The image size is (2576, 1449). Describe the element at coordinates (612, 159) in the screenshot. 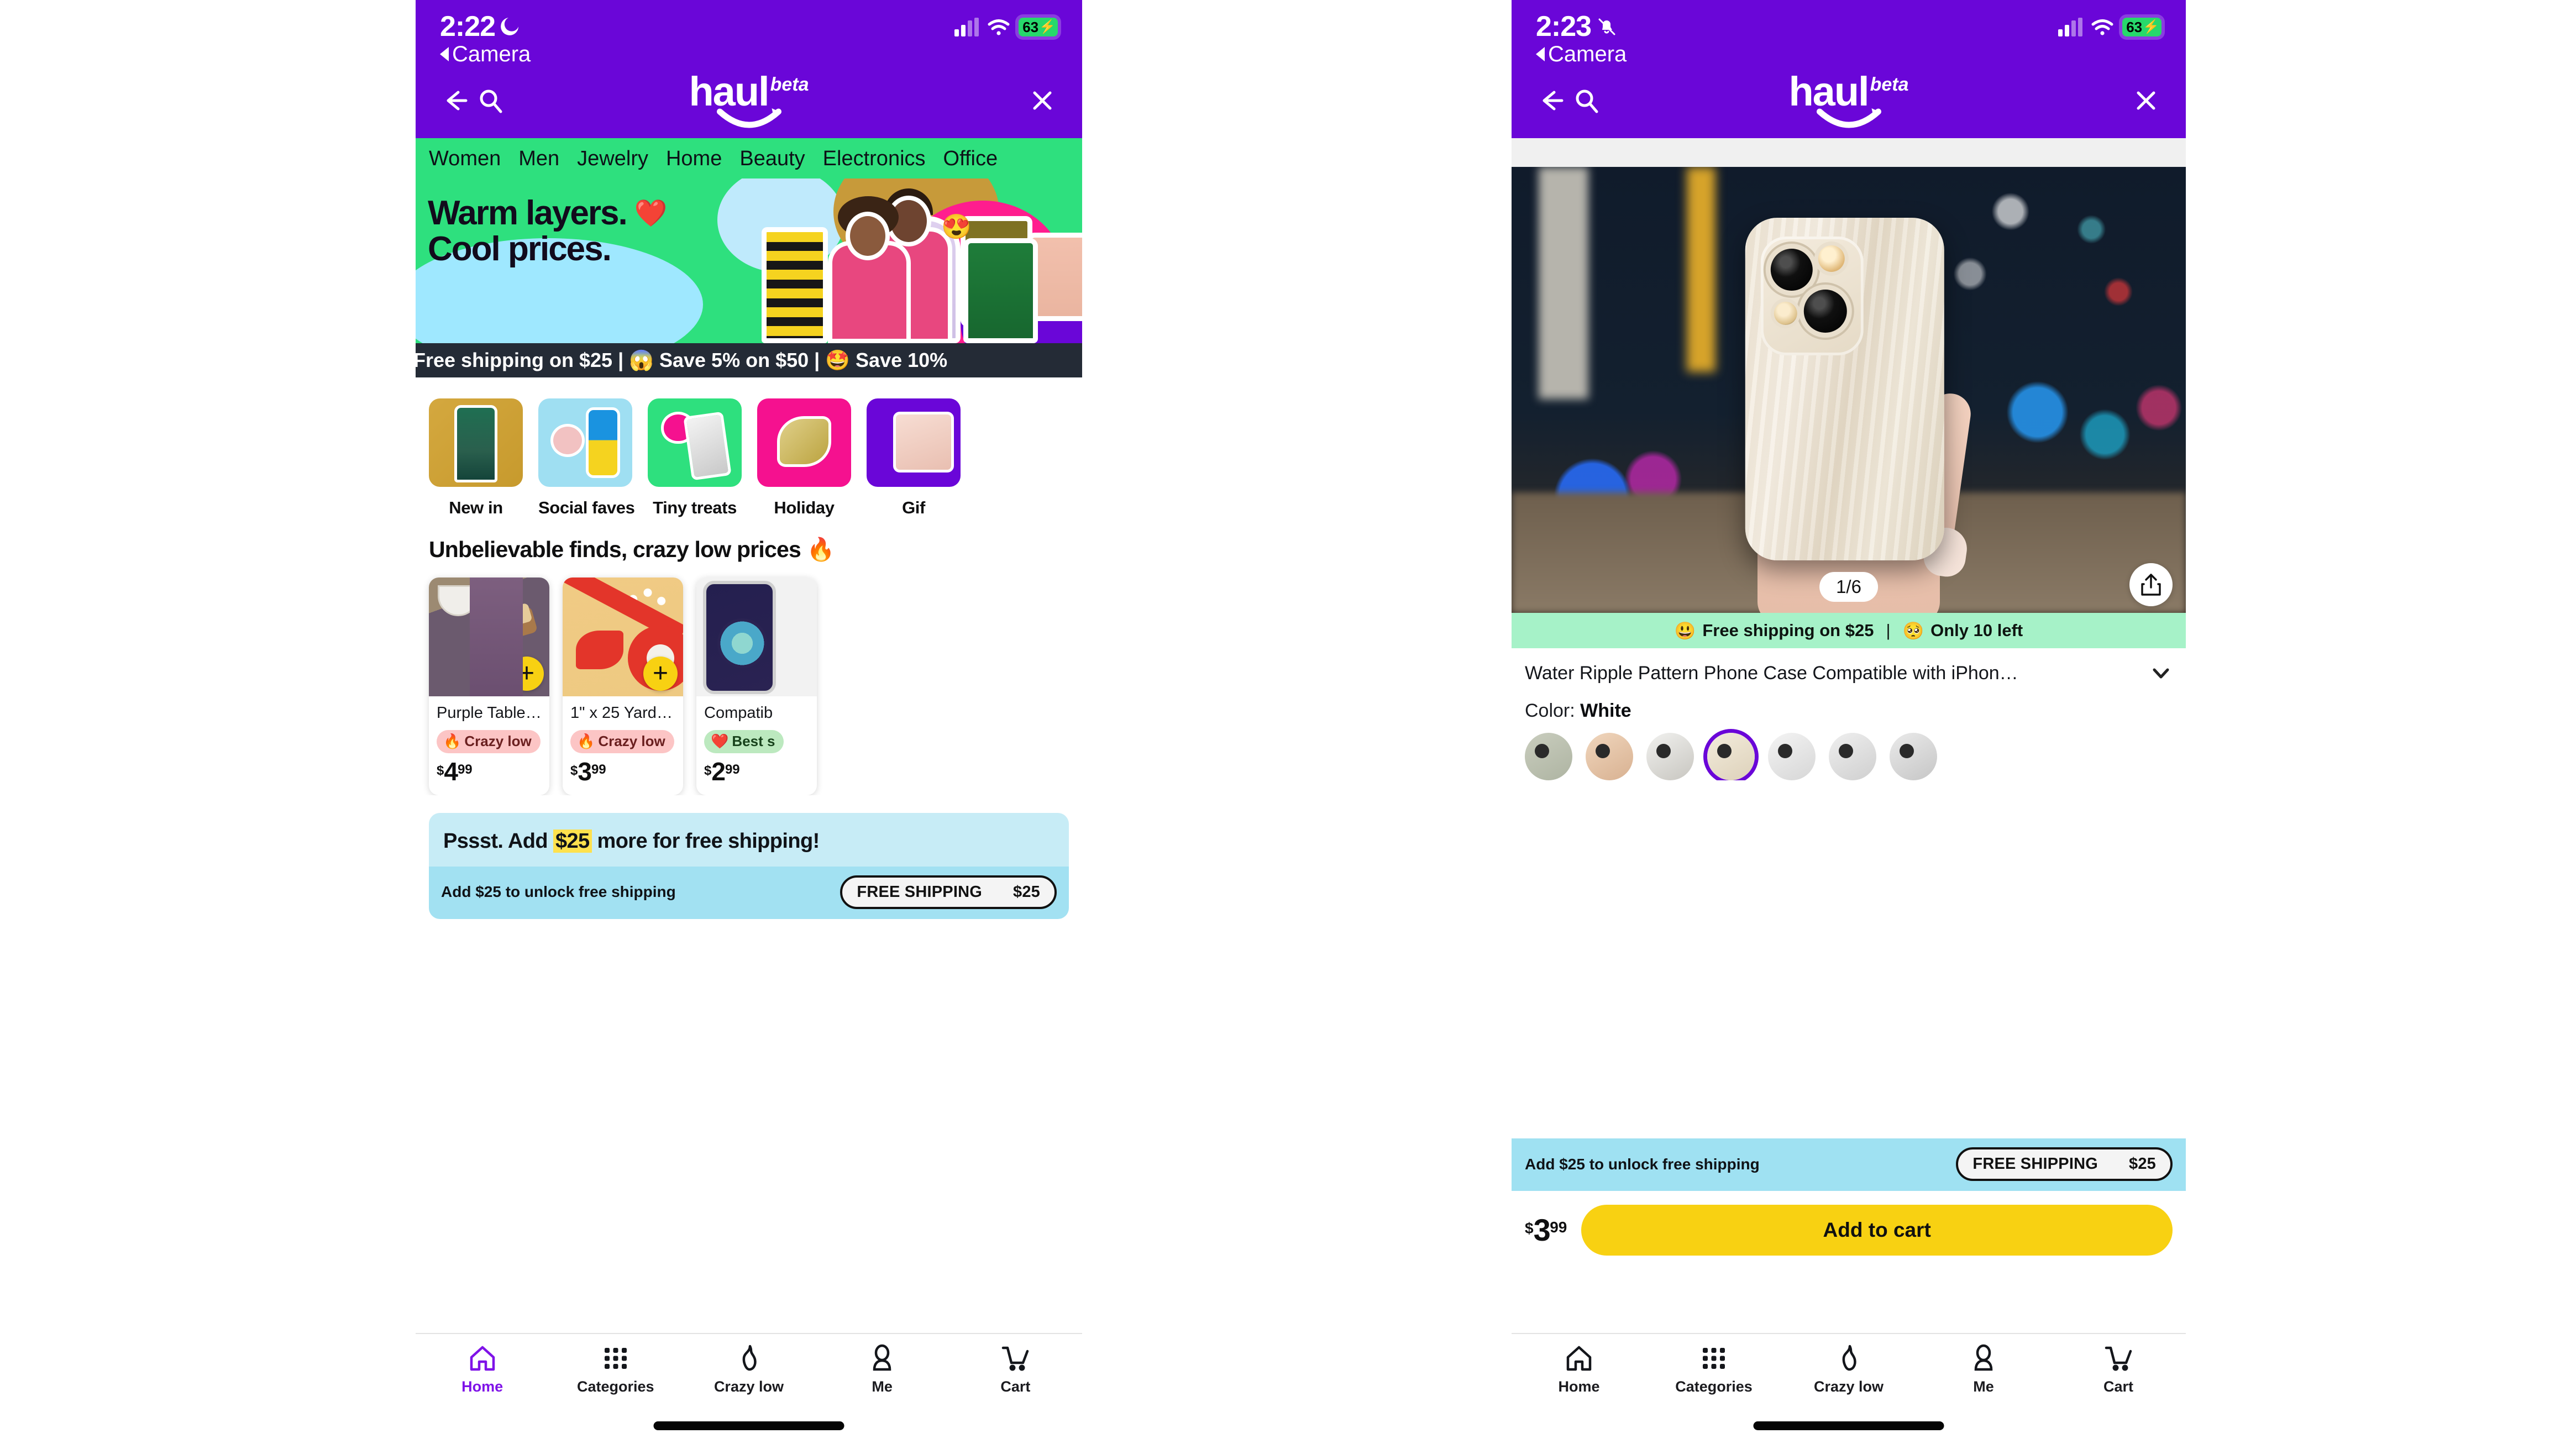

I see `category-nav-item-jewelry: Jewelry` at that location.